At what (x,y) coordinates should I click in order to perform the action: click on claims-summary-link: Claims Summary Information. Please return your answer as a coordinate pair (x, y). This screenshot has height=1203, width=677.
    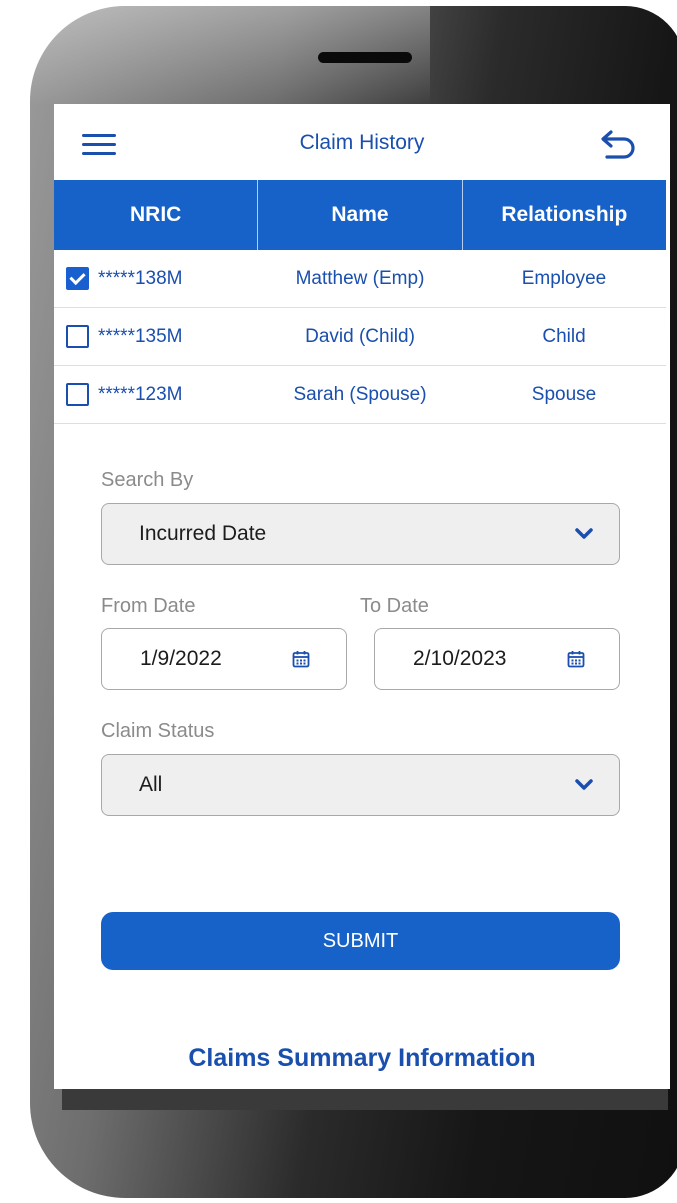
    Looking at the image, I should click on (362, 1058).